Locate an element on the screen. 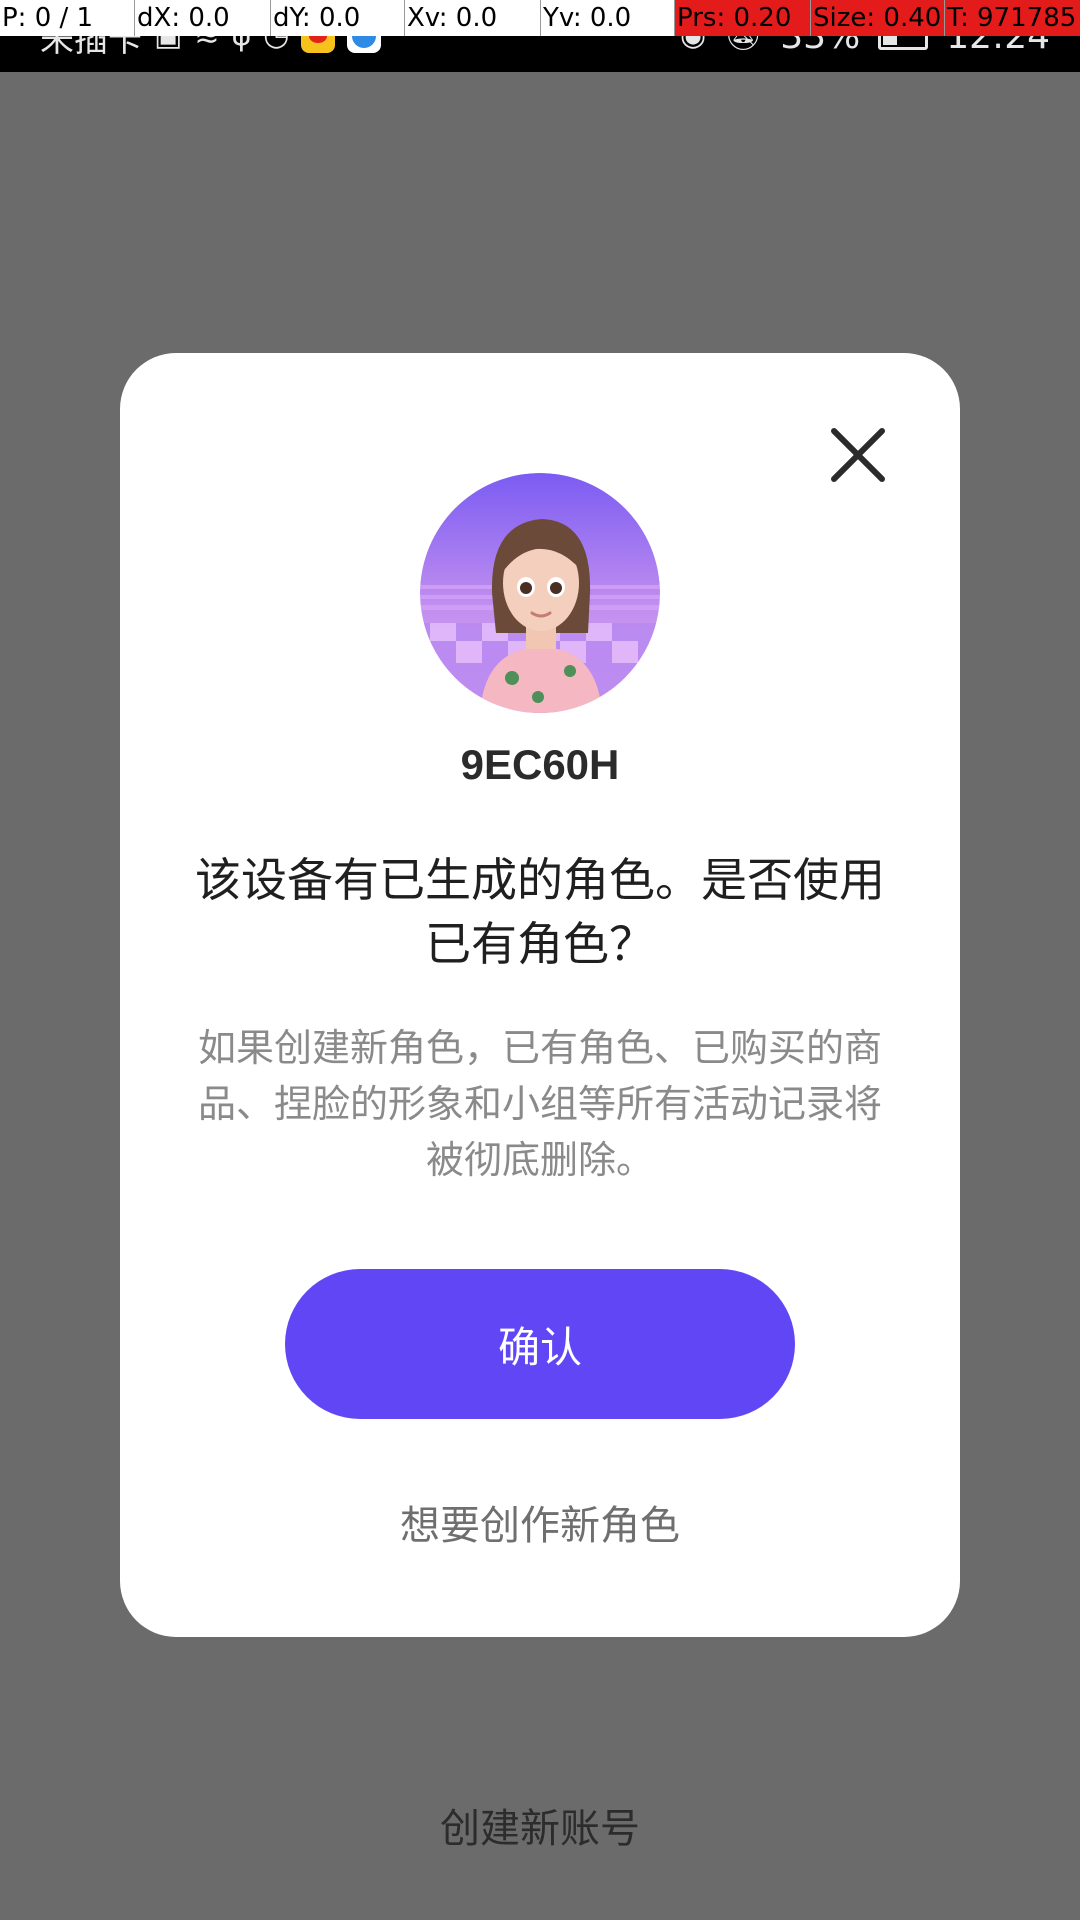  create-new-account-link: 创建新账号 is located at coordinates (540, 1825).